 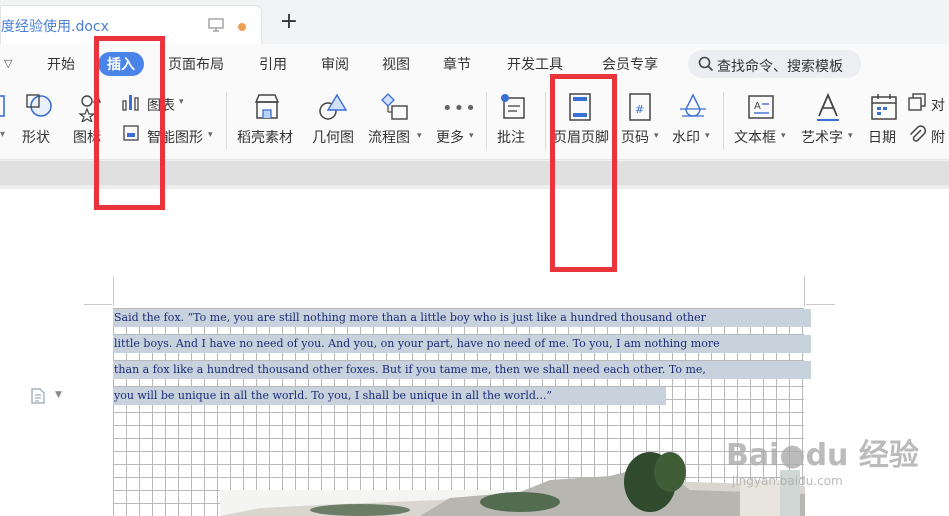 I want to click on smartart-dropdown-icon: ▾, so click(x=210, y=135).